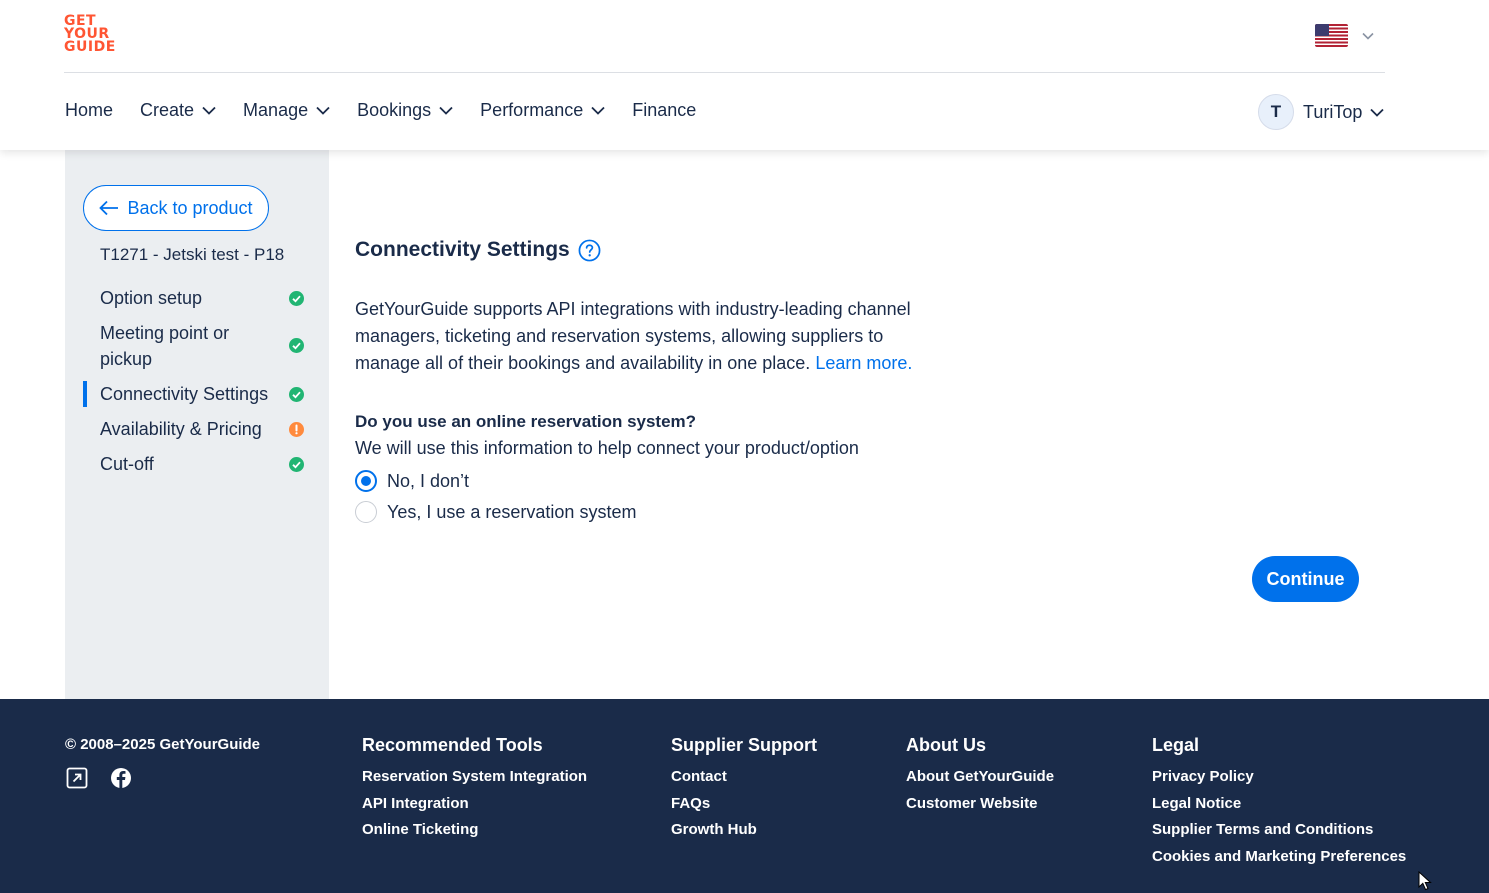  What do you see at coordinates (589, 250) in the screenshot?
I see `help-circle-icon` at bounding box center [589, 250].